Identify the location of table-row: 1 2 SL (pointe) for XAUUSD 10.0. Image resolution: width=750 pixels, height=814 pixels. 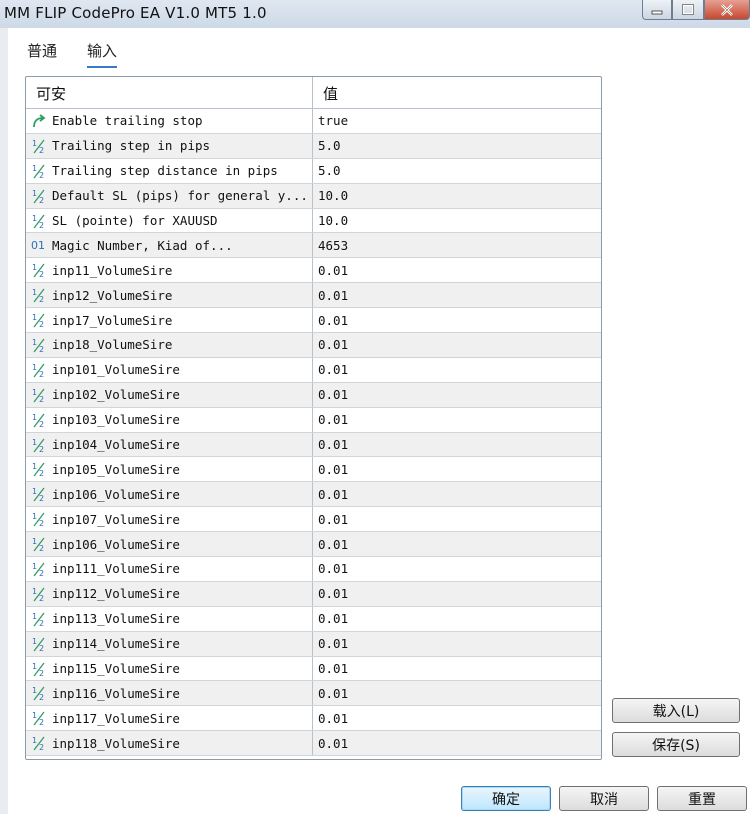
(313, 221).